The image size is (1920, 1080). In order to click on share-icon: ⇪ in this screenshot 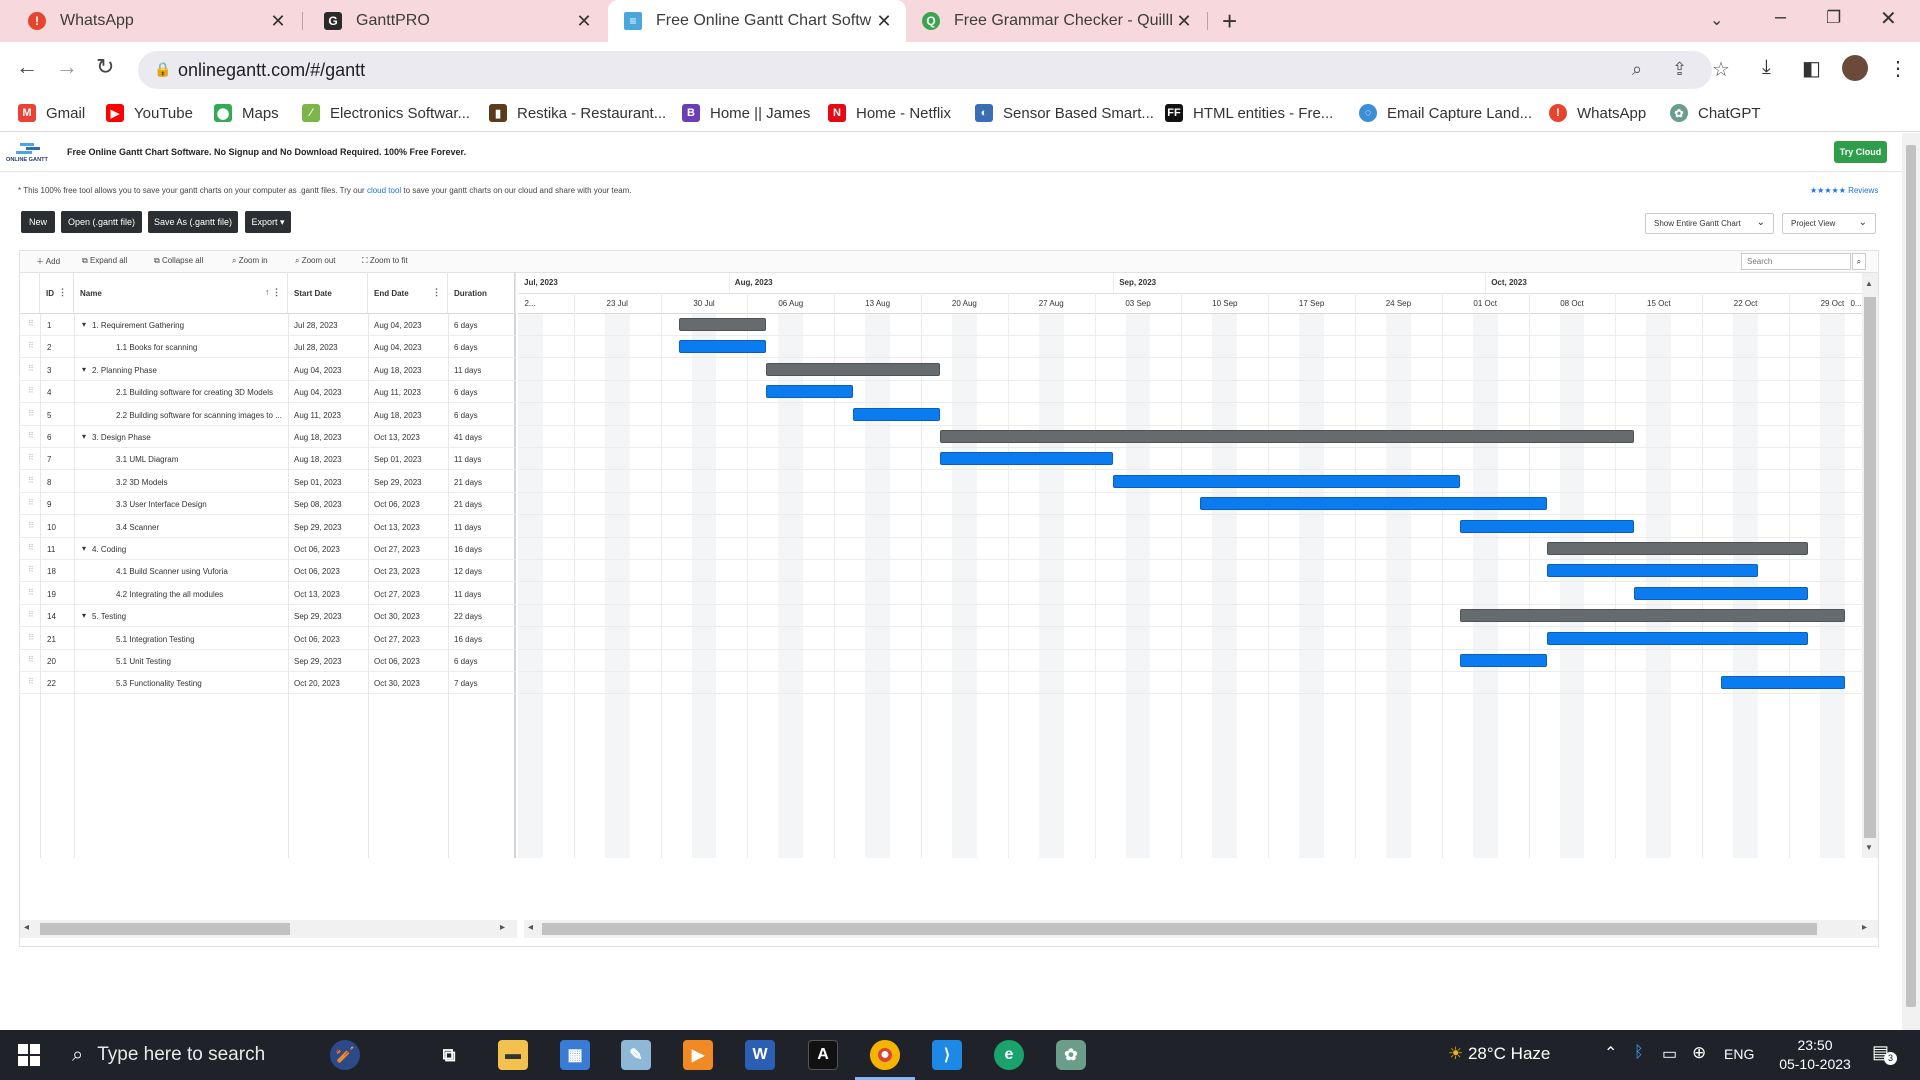, I will do `click(1679, 69)`.